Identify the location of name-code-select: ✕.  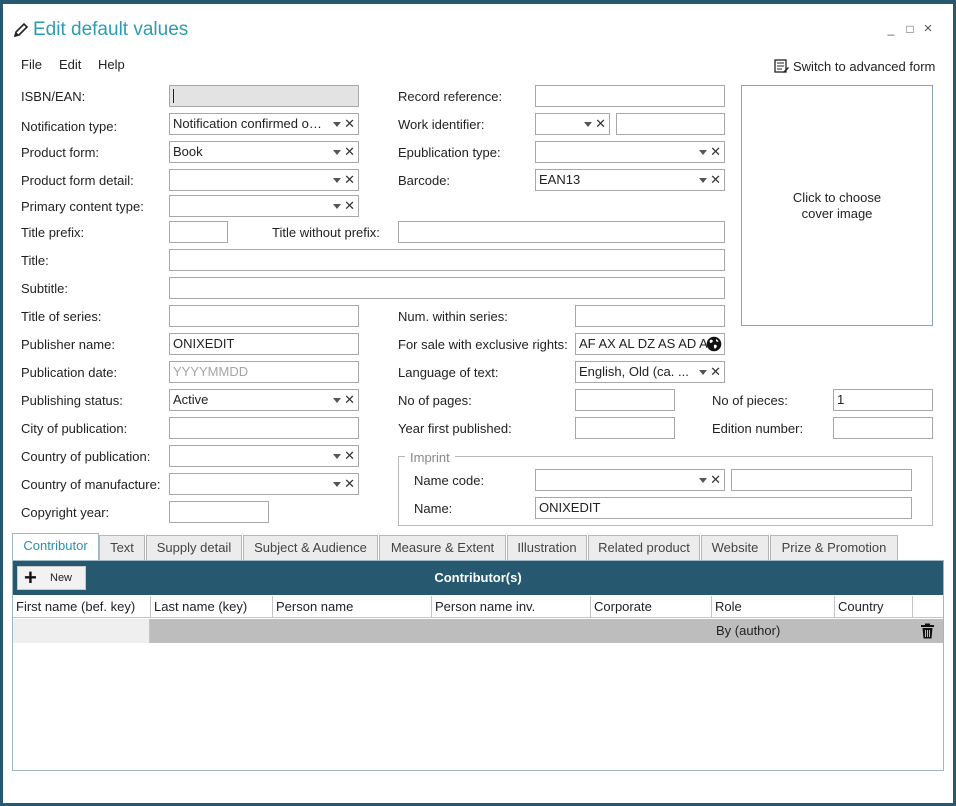
(630, 480).